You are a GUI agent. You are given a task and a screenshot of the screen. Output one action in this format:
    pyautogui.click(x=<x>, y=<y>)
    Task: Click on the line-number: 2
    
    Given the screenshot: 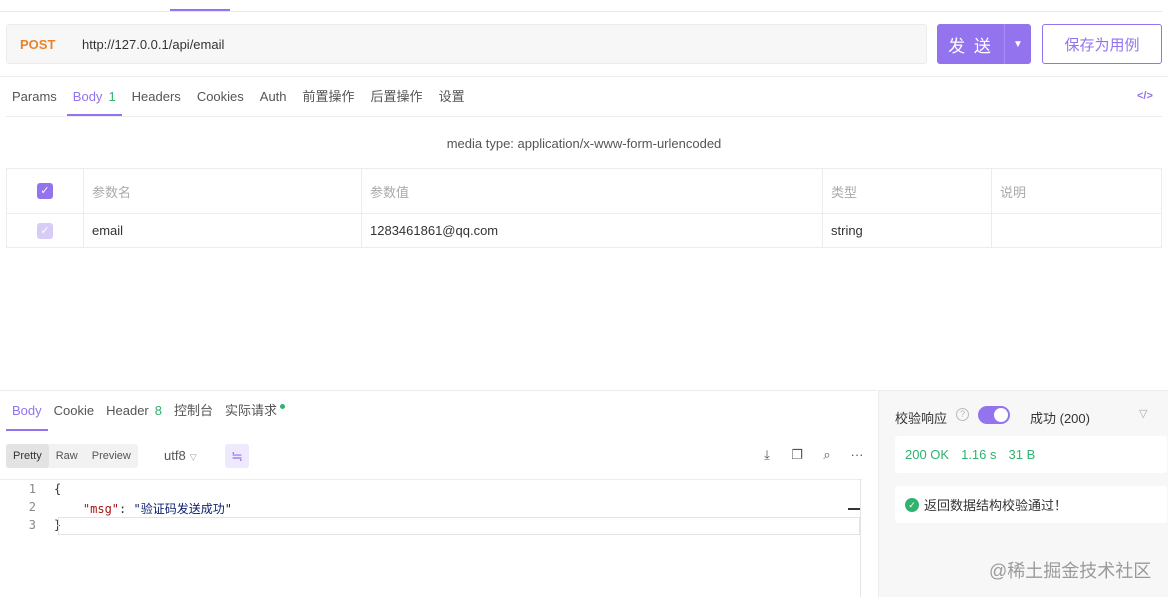 What is the action you would take?
    pyautogui.click(x=32, y=507)
    